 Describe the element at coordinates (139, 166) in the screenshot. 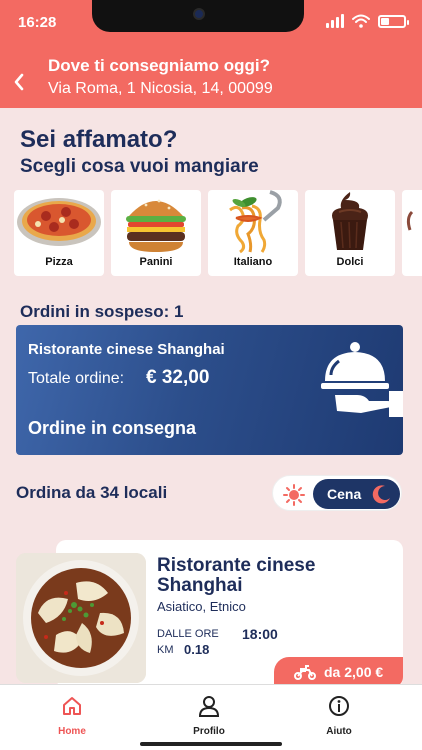

I see `page-subtitle: Scegli cosa vuoi mangiare` at that location.